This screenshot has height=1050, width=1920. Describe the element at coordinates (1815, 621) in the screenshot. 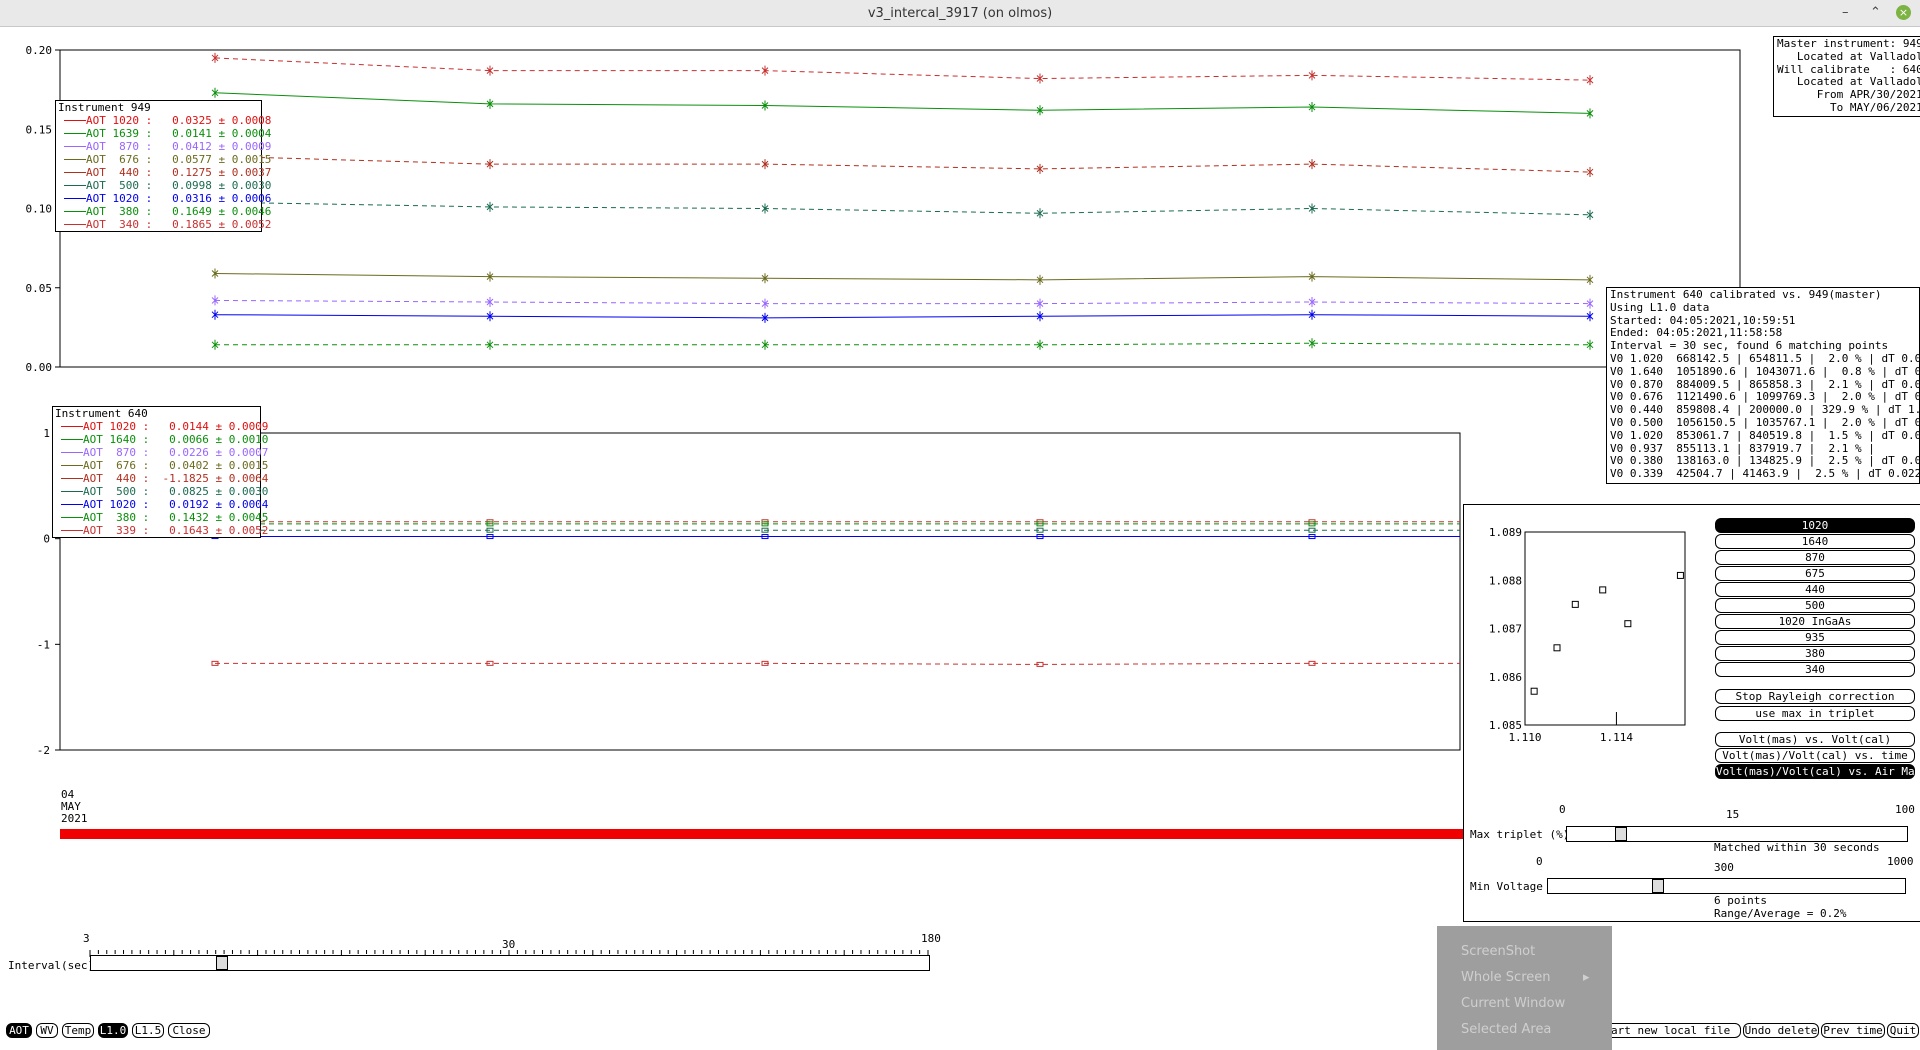

I see `wavelength-button-1020-ingaas: 1020 InGaAs` at that location.